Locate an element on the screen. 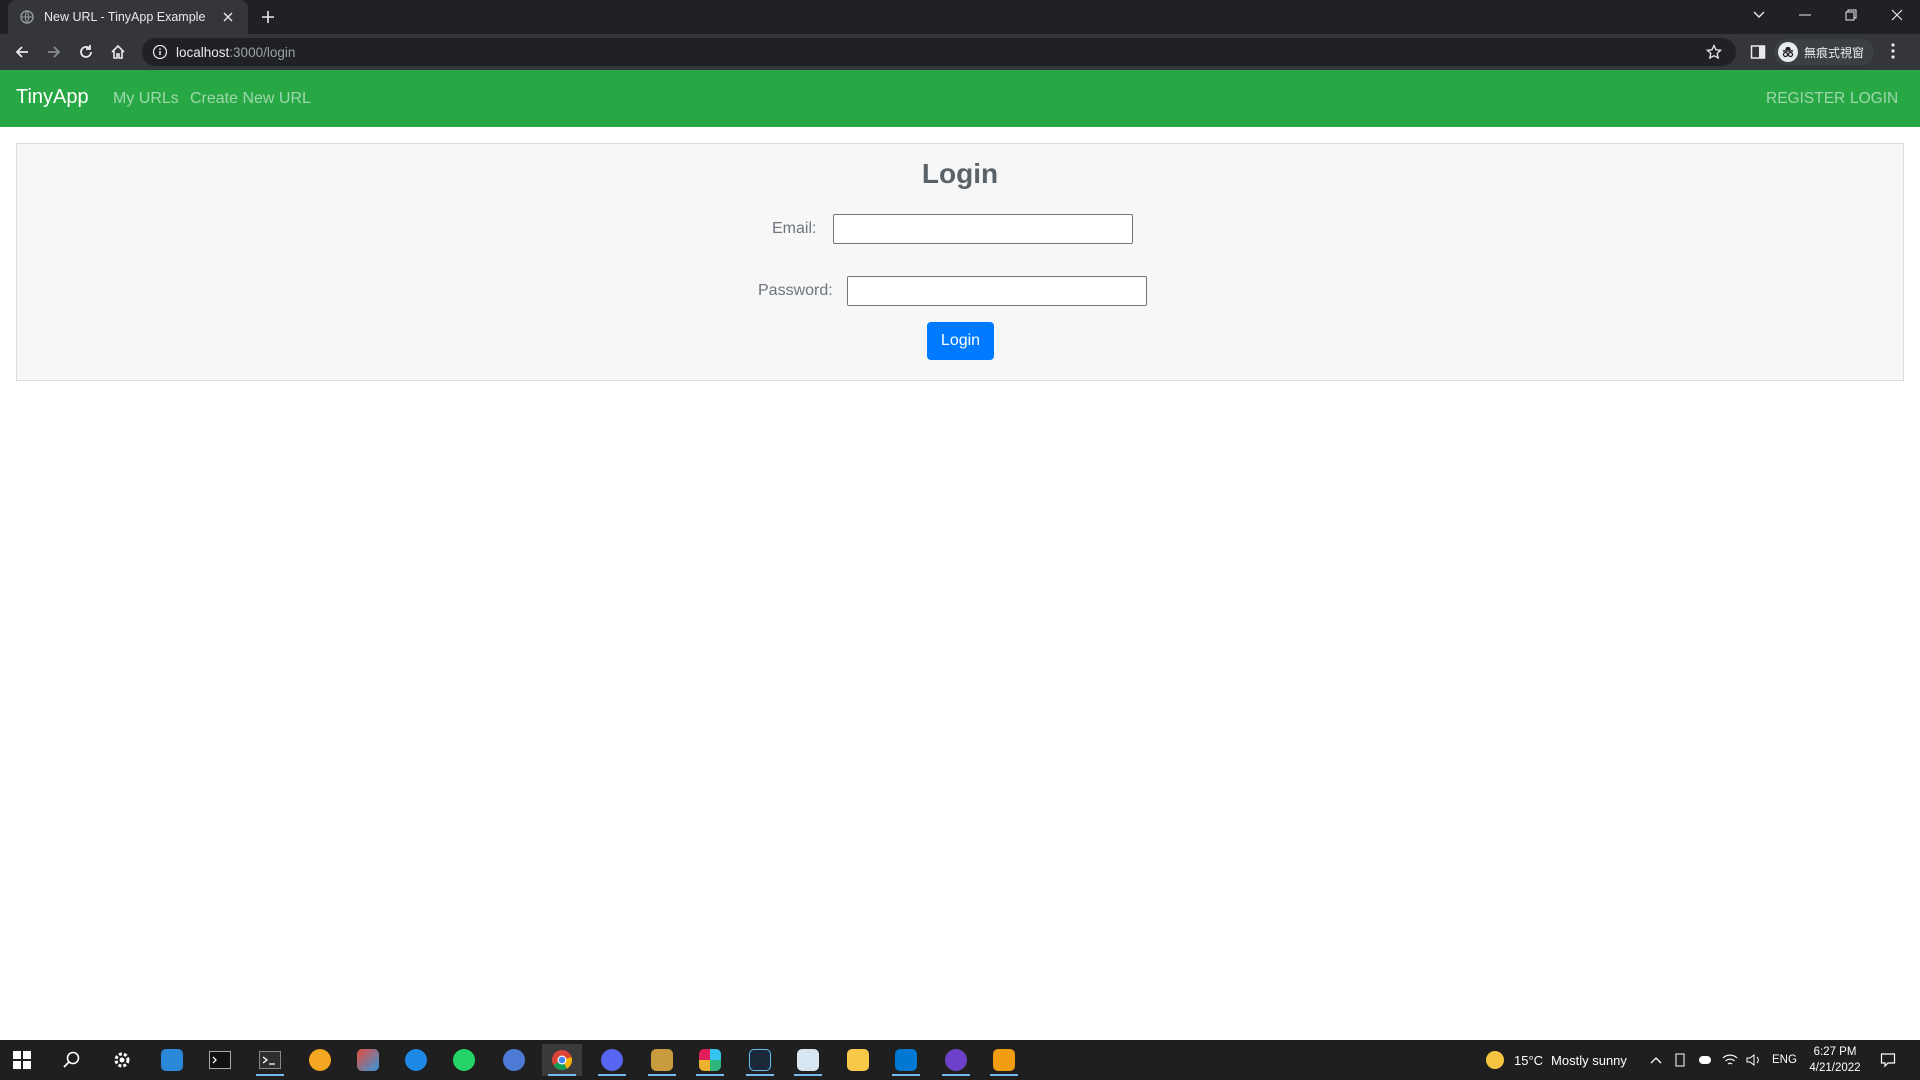 This screenshot has width=1920, height=1080. terminal-icon is located at coordinates (220, 1060).